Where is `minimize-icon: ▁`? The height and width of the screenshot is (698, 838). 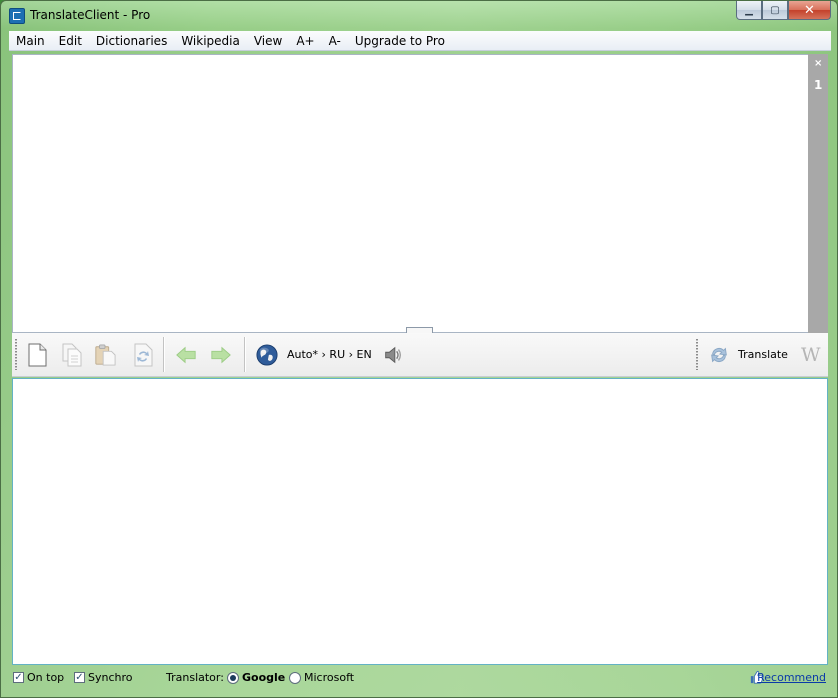 minimize-icon: ▁ is located at coordinates (749, 10).